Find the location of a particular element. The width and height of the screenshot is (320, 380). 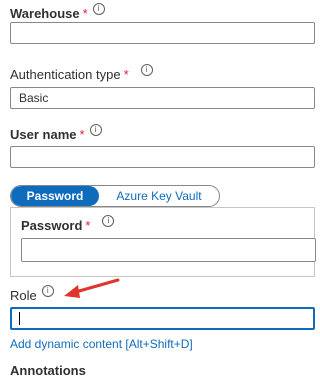

user-name-label-text: User name is located at coordinates (43, 134).